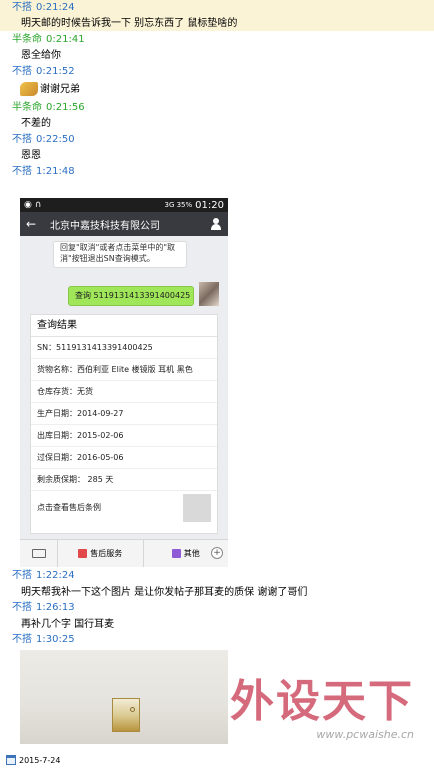  Describe the element at coordinates (105, 226) in the screenshot. I see `chat-title: 北京中嘉技科技有限公司` at that location.